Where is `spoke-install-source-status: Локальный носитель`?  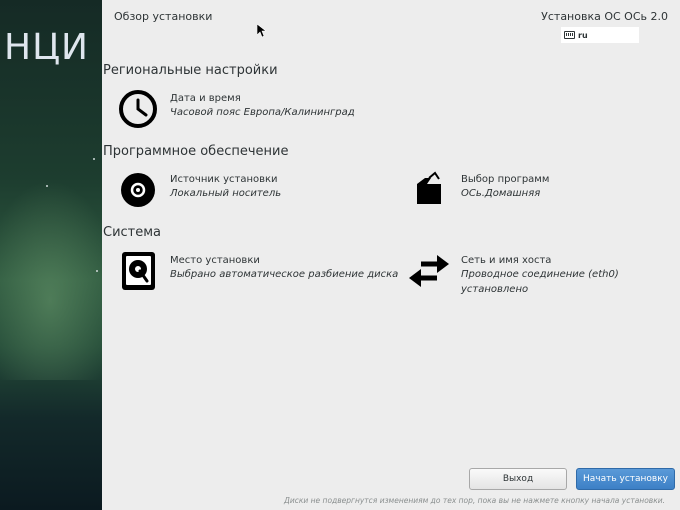
spoke-install-source-status: Локальный носитель is located at coordinates (226, 193).